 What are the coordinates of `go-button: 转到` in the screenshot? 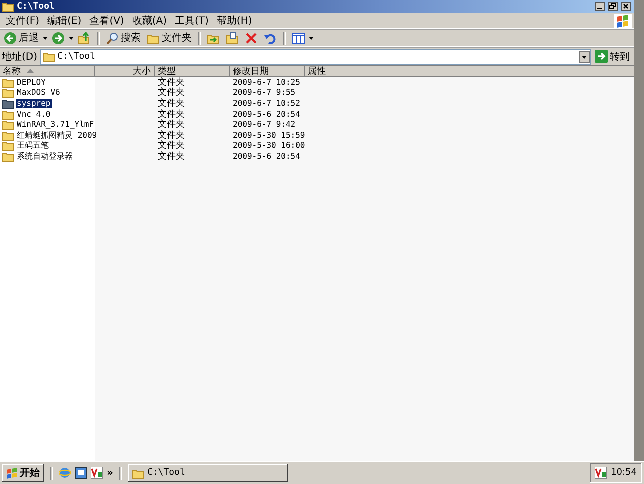 It's located at (612, 56).